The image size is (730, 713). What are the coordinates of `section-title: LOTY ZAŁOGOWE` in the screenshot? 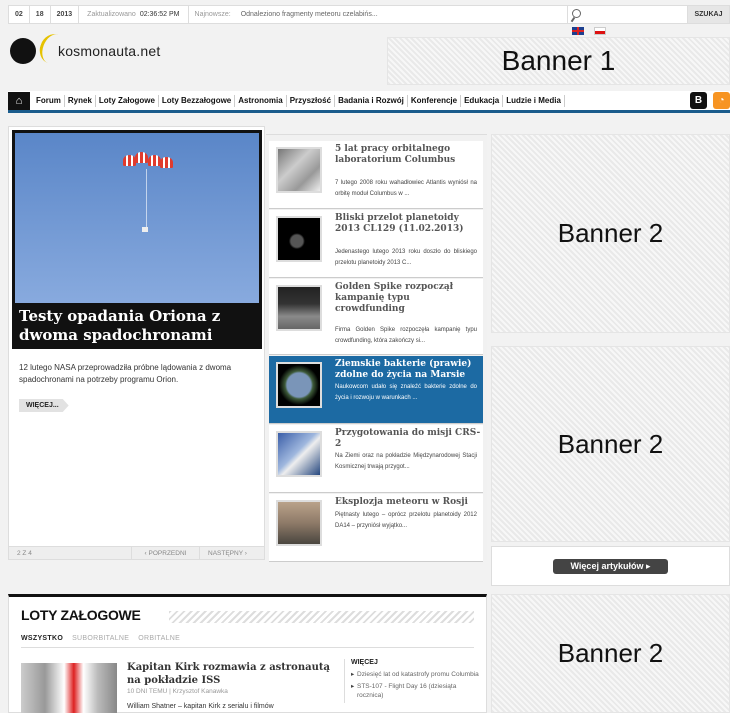 It's located at (81, 615).